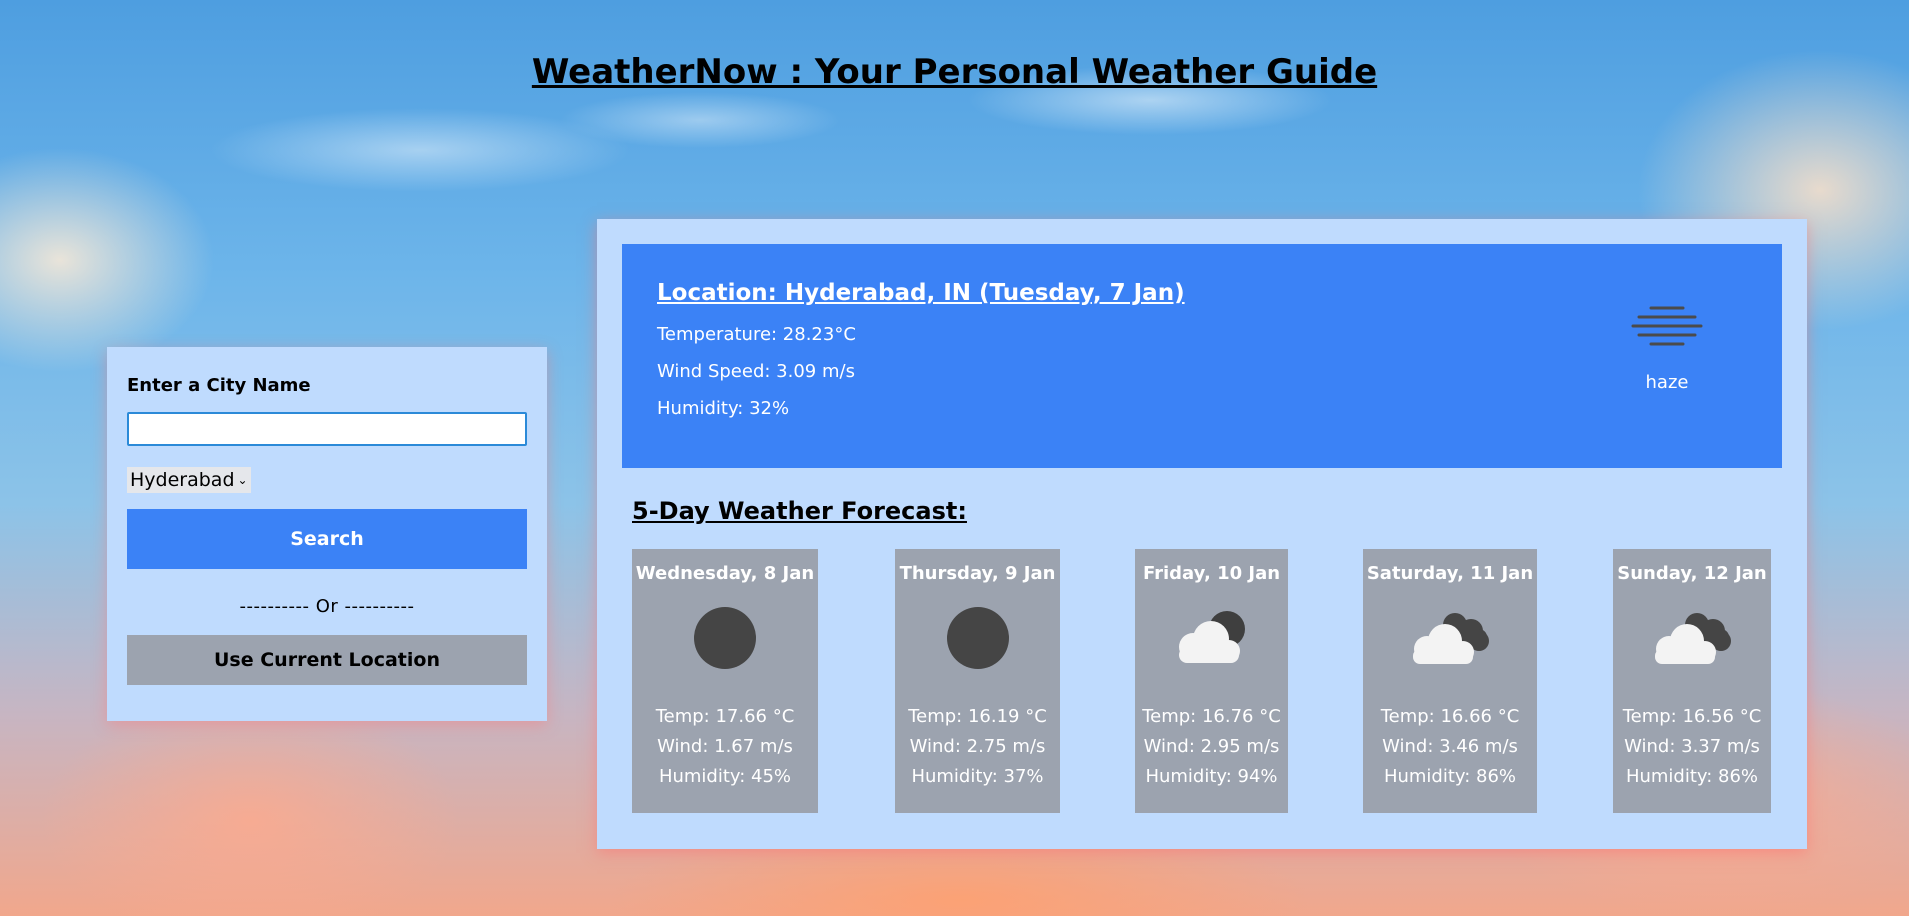 The width and height of the screenshot is (1909, 916). What do you see at coordinates (977, 716) in the screenshot?
I see `forecast-temp: Temp: 16.19 °C` at bounding box center [977, 716].